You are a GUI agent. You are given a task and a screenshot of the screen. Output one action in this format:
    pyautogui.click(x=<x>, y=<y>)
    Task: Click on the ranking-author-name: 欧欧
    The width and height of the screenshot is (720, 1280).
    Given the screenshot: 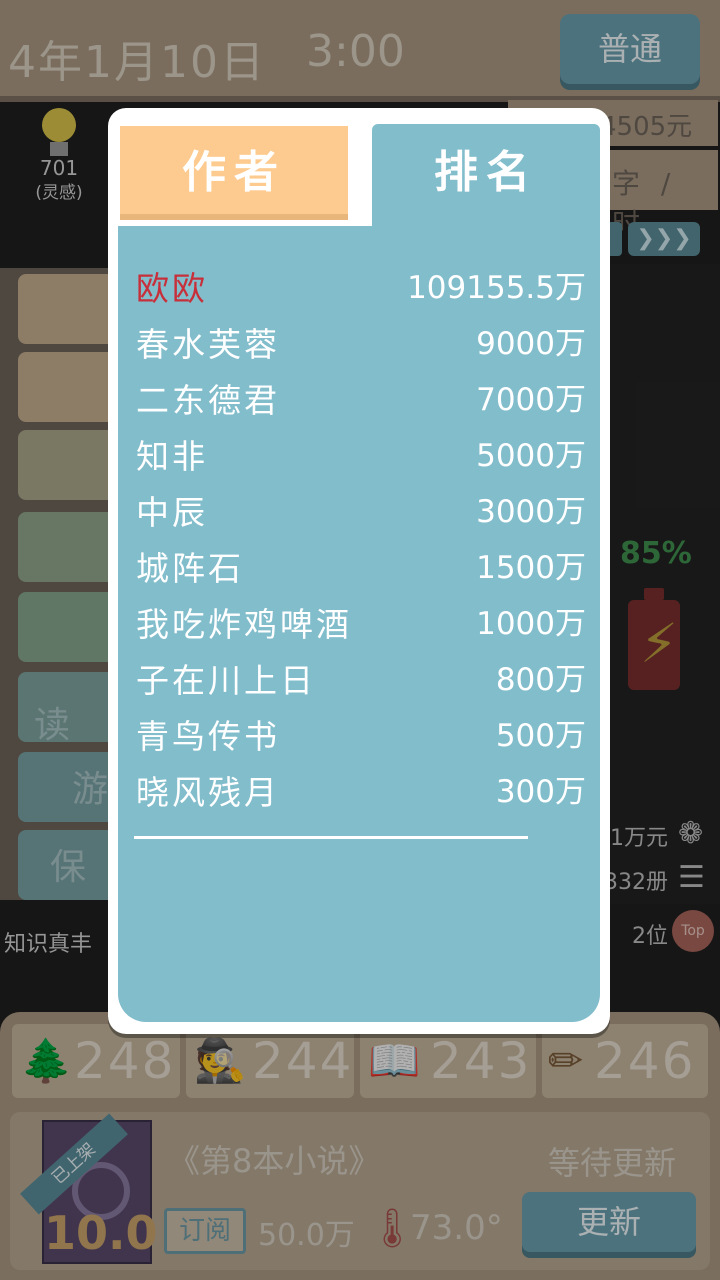 What is the action you would take?
    pyautogui.click(x=172, y=288)
    